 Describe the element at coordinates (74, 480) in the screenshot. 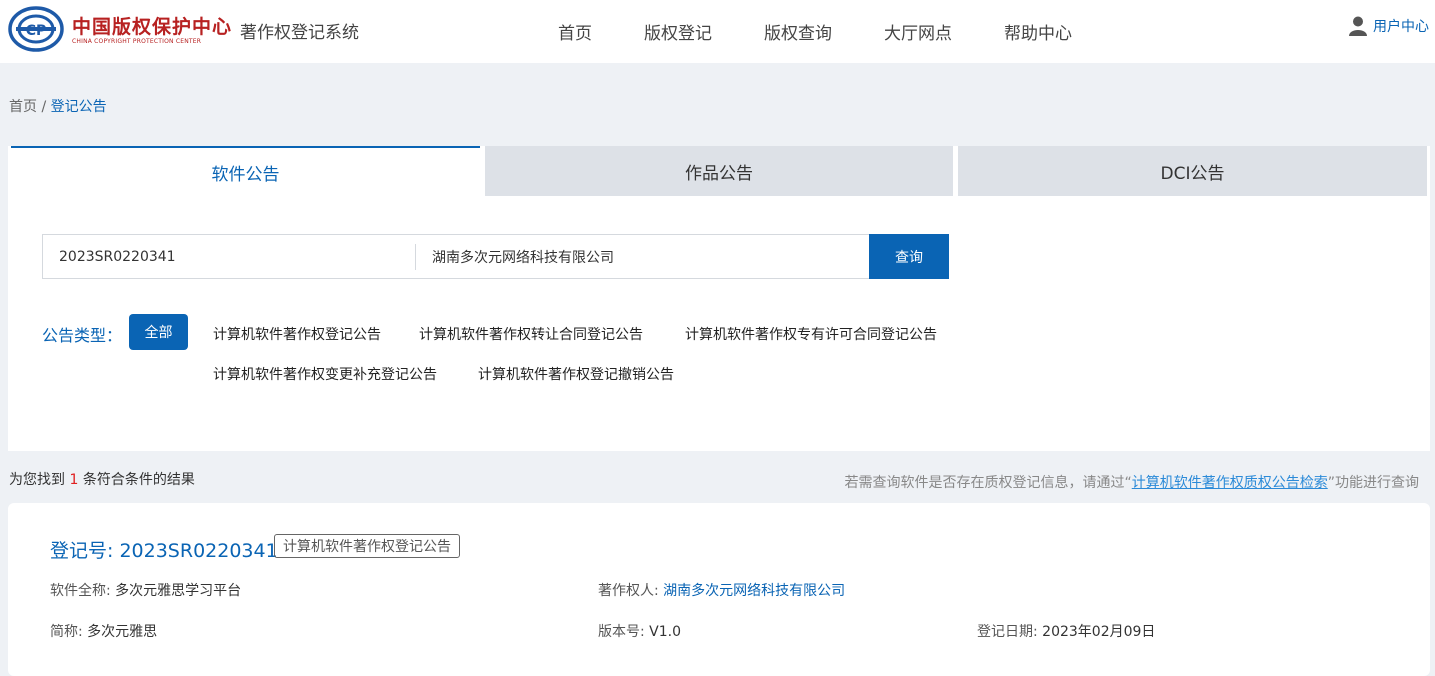

I see `result-count: 1` at that location.